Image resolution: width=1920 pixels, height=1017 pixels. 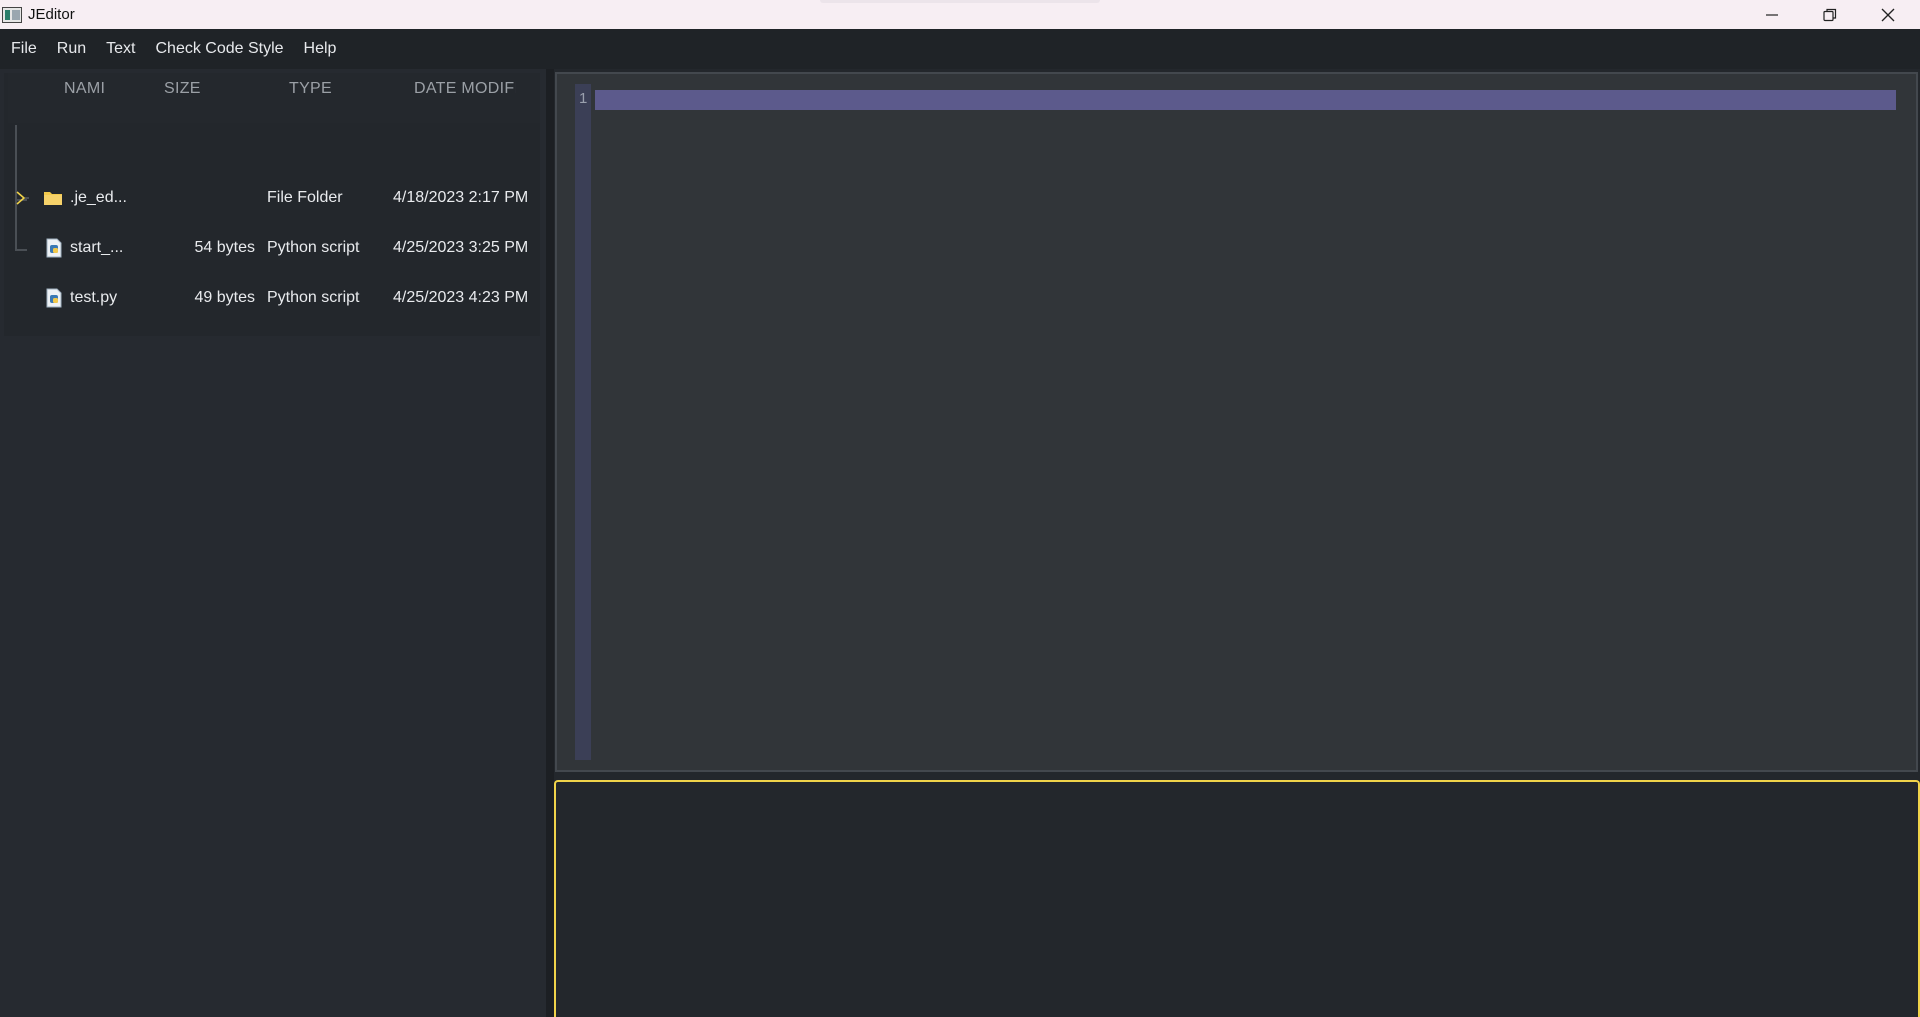 I want to click on file-size, so click(x=208, y=198).